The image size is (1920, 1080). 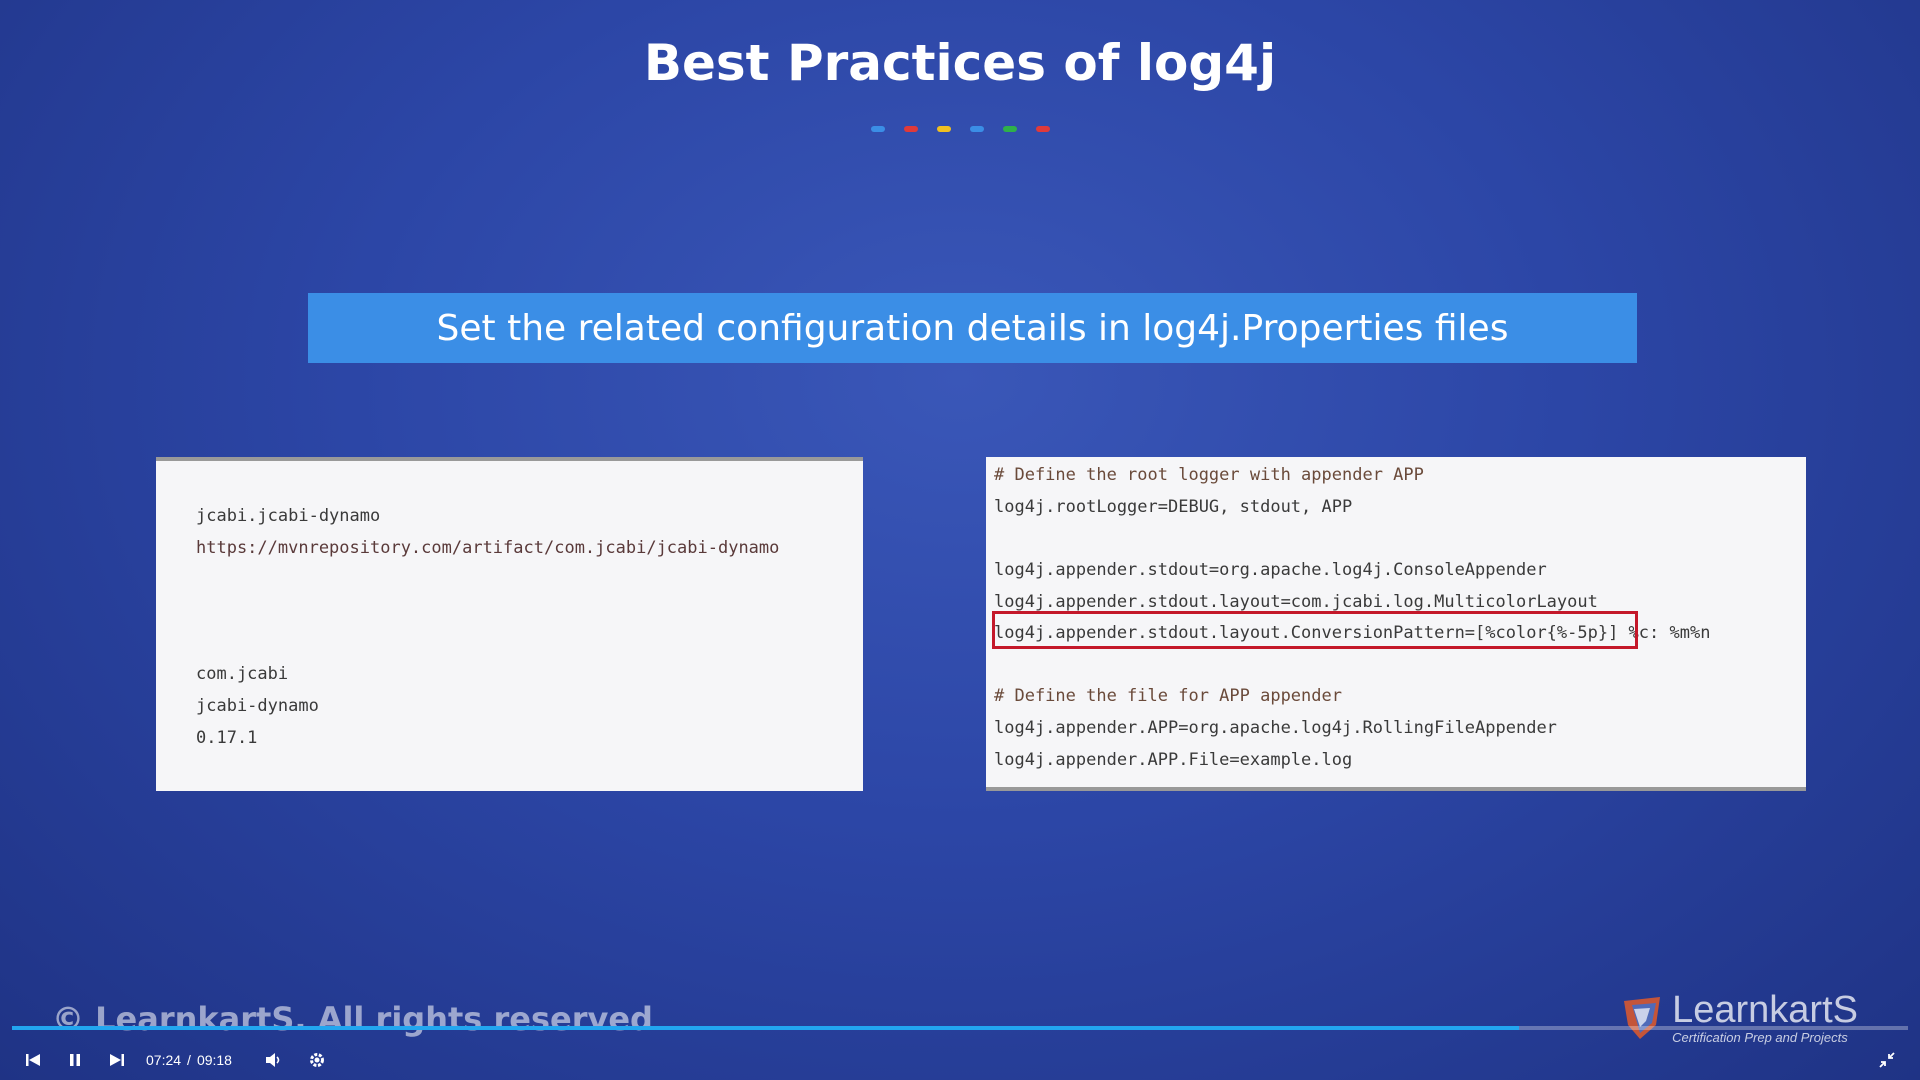 What do you see at coordinates (1009, 129) in the screenshot?
I see `dot-green` at bounding box center [1009, 129].